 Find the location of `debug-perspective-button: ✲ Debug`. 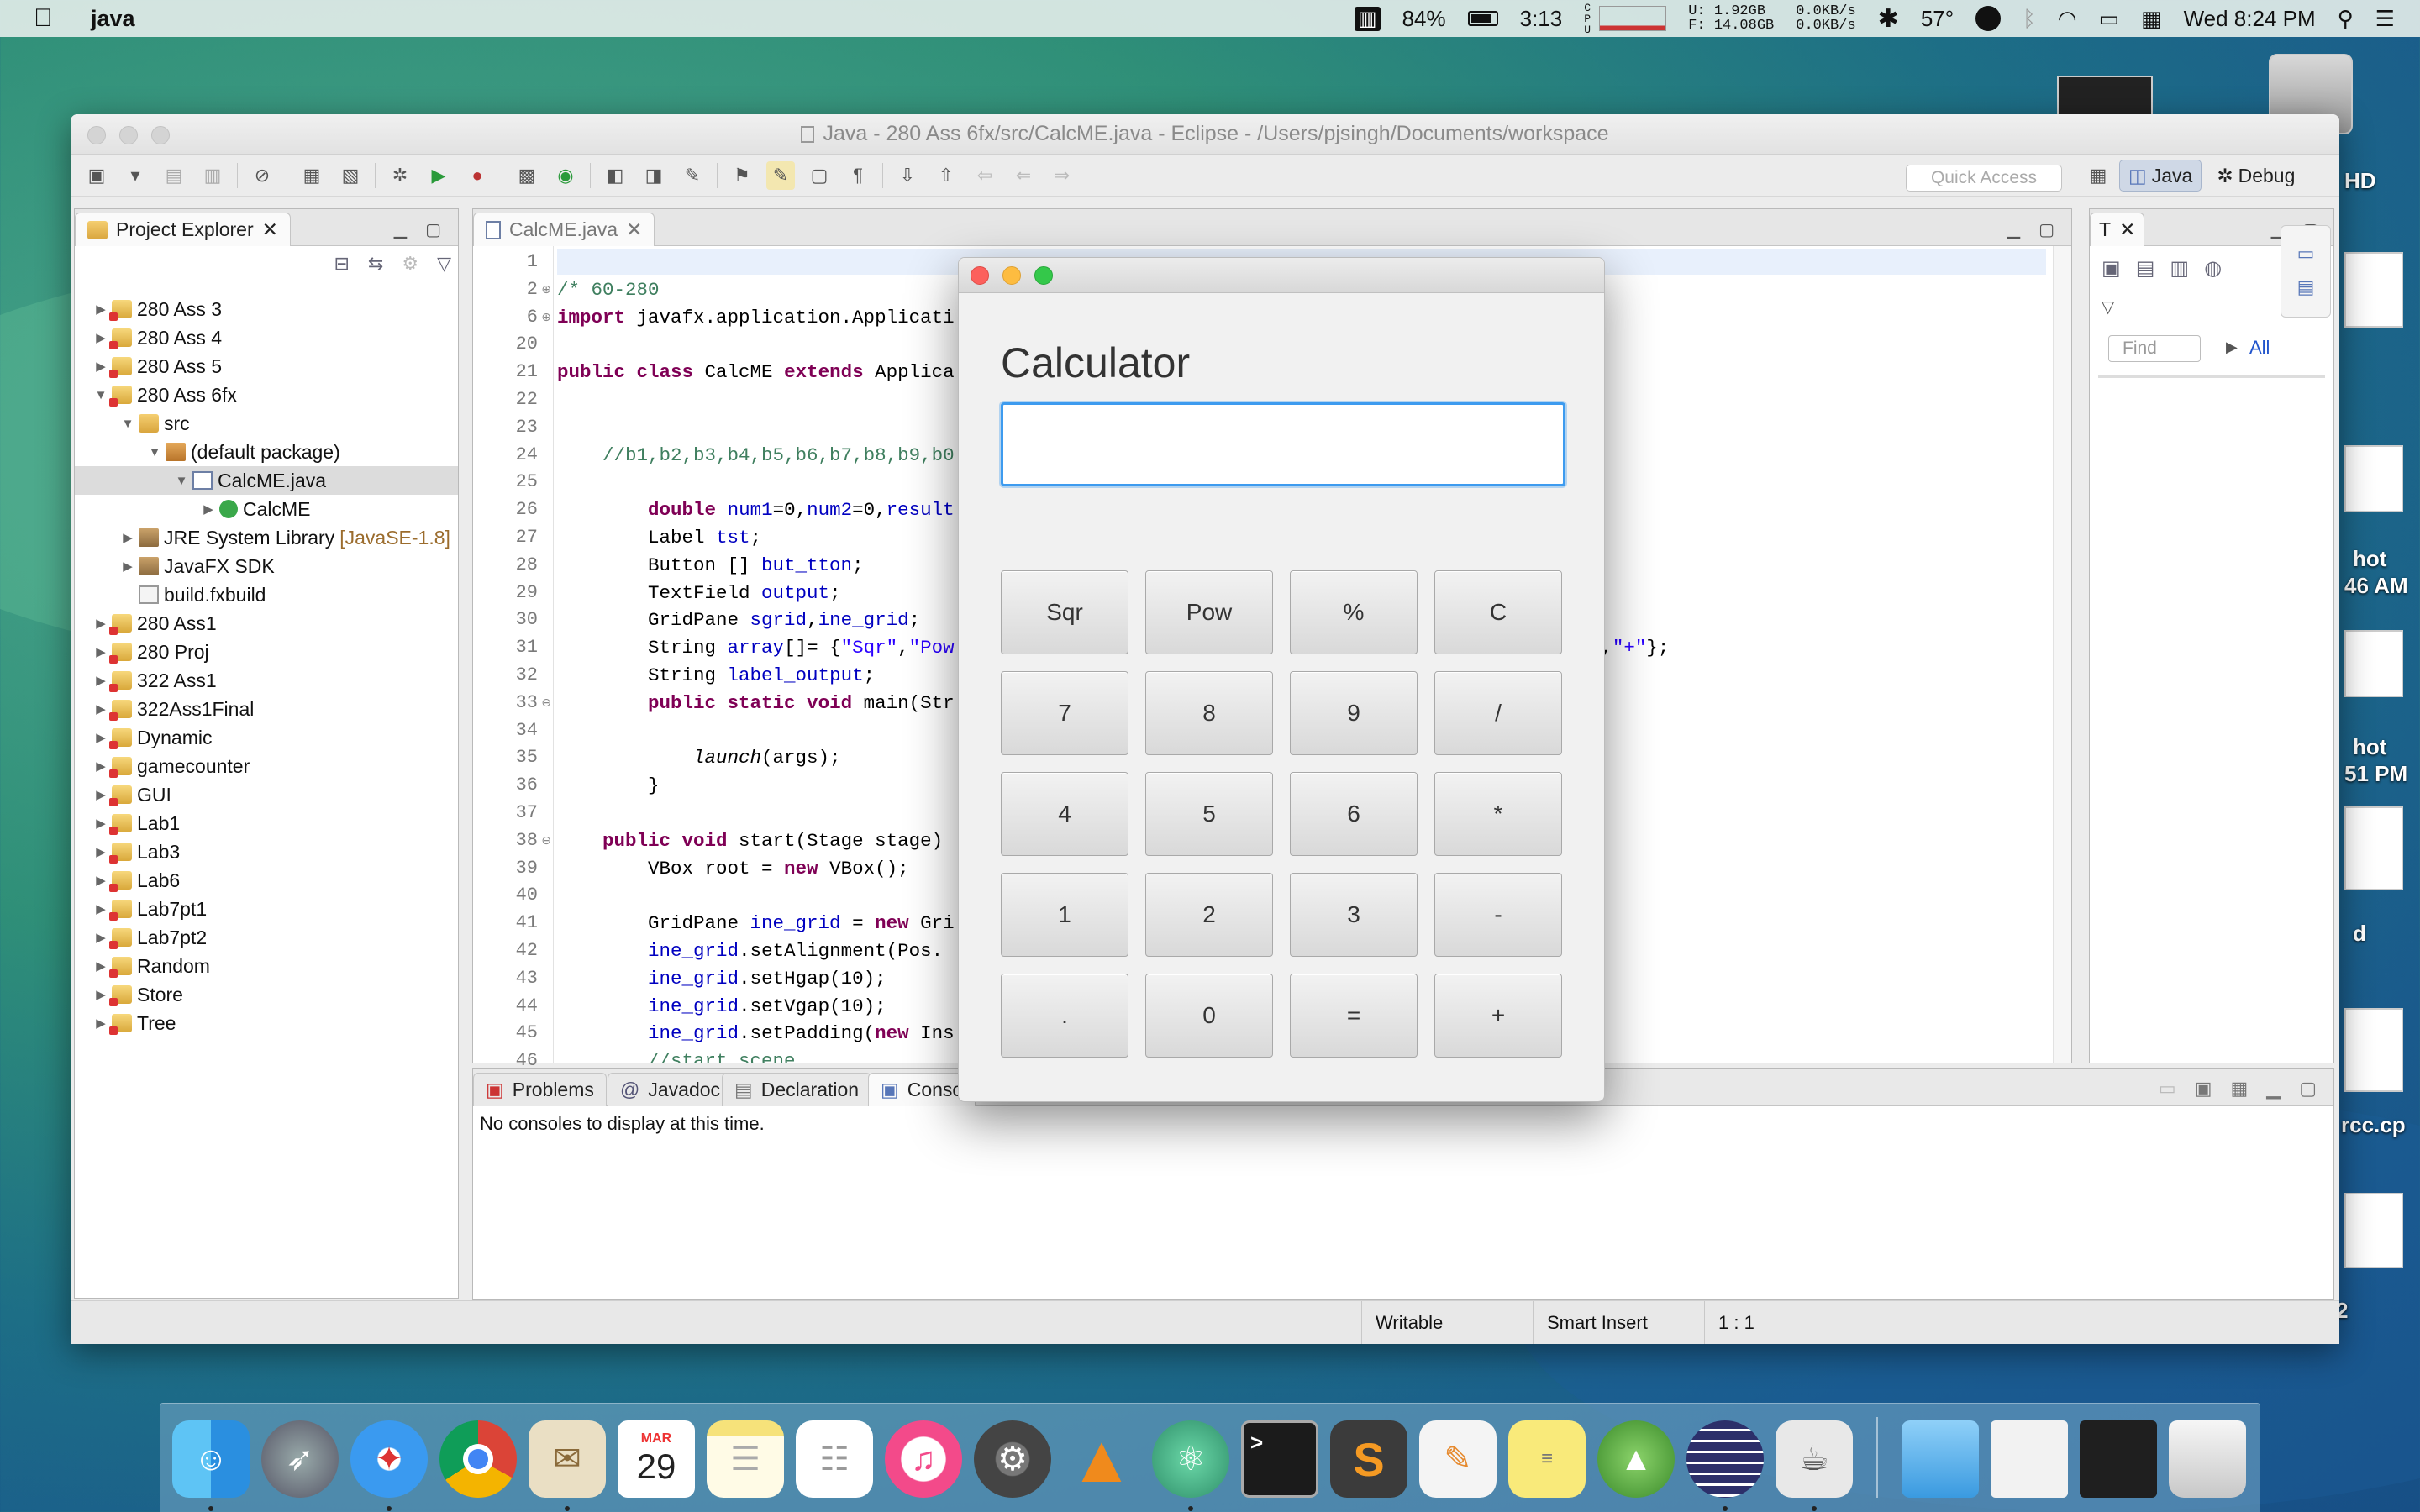

debug-perspective-button: ✲ Debug is located at coordinates (2255, 176).